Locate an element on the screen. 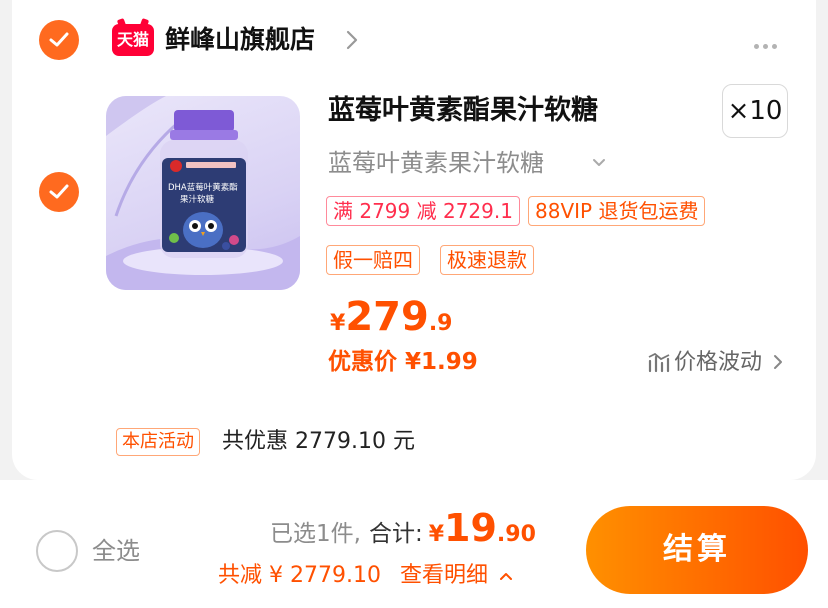 The height and width of the screenshot is (608, 828). selected-count: 已选1件, is located at coordinates (315, 534).